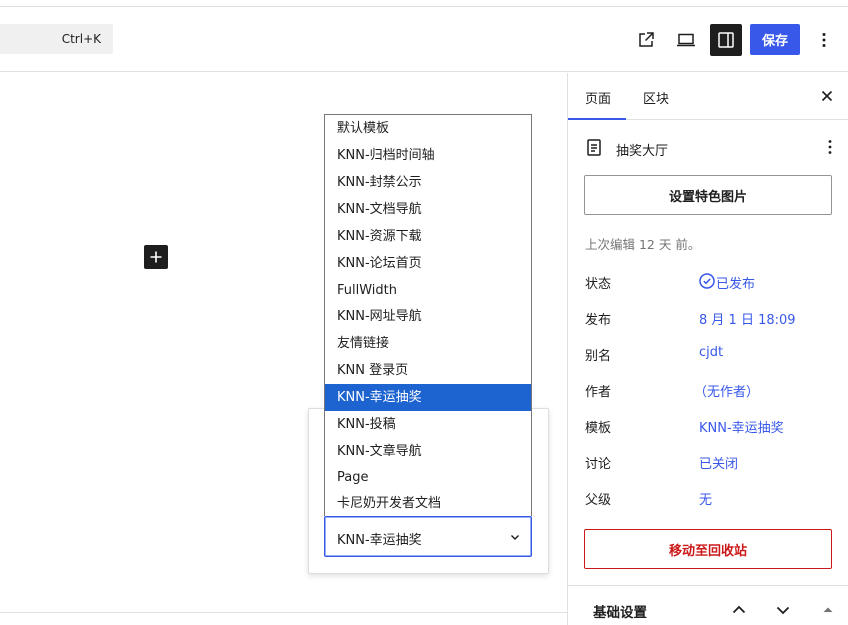 The height and width of the screenshot is (625, 848). I want to click on save-button: 保存, so click(775, 39).